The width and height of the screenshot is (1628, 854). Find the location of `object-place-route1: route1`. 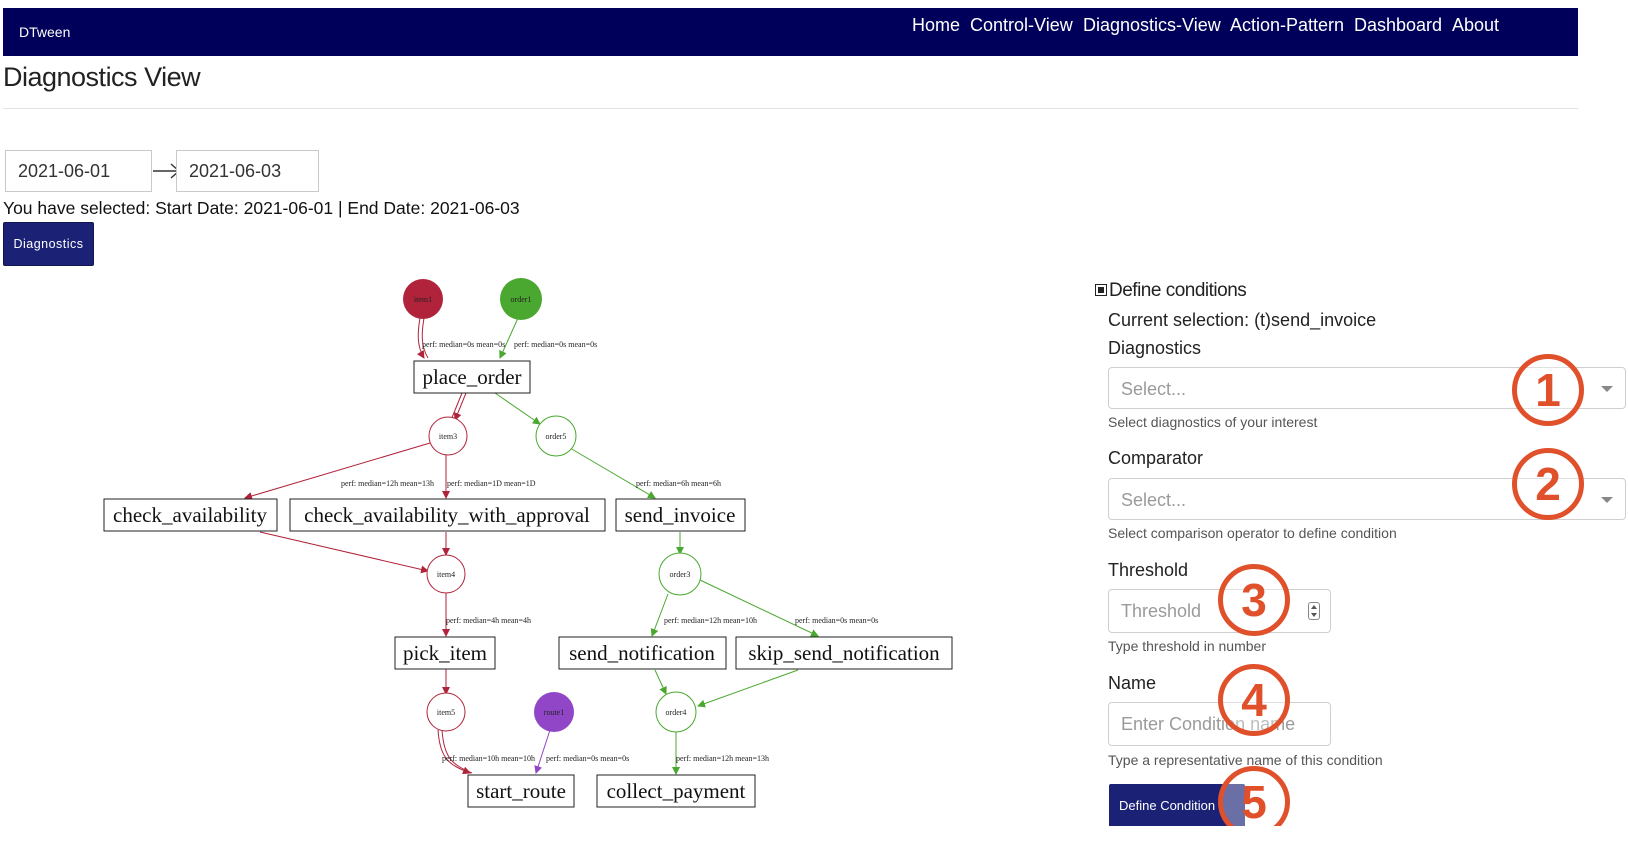

object-place-route1: route1 is located at coordinates (554, 712).